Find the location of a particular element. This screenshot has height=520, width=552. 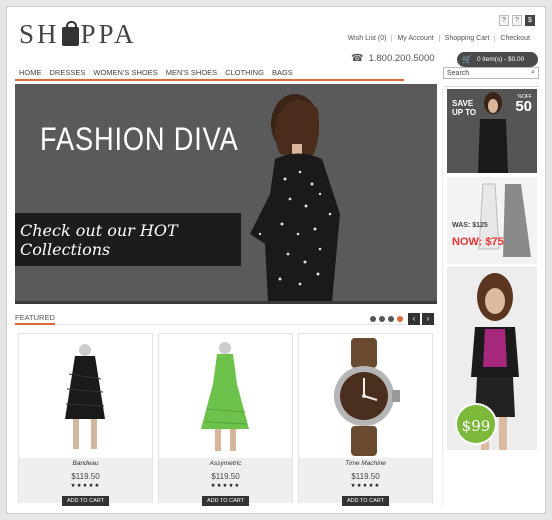

cart-button: 🛒 0 item(s) - $0.00 is located at coordinates (497, 59).